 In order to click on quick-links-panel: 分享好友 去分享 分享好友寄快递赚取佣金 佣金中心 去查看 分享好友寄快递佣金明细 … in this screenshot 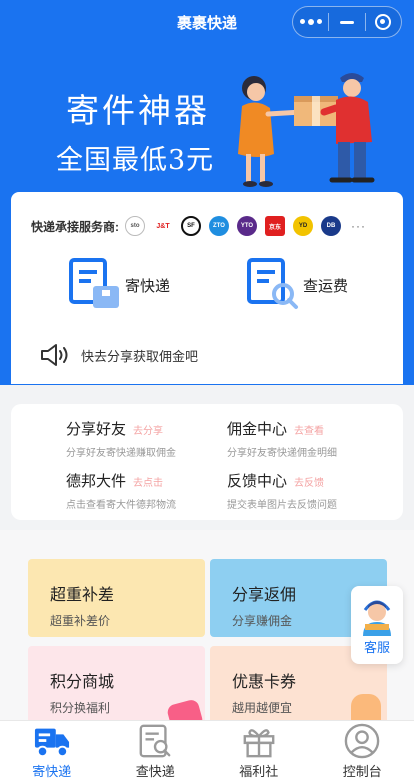, I will do `click(207, 462)`.